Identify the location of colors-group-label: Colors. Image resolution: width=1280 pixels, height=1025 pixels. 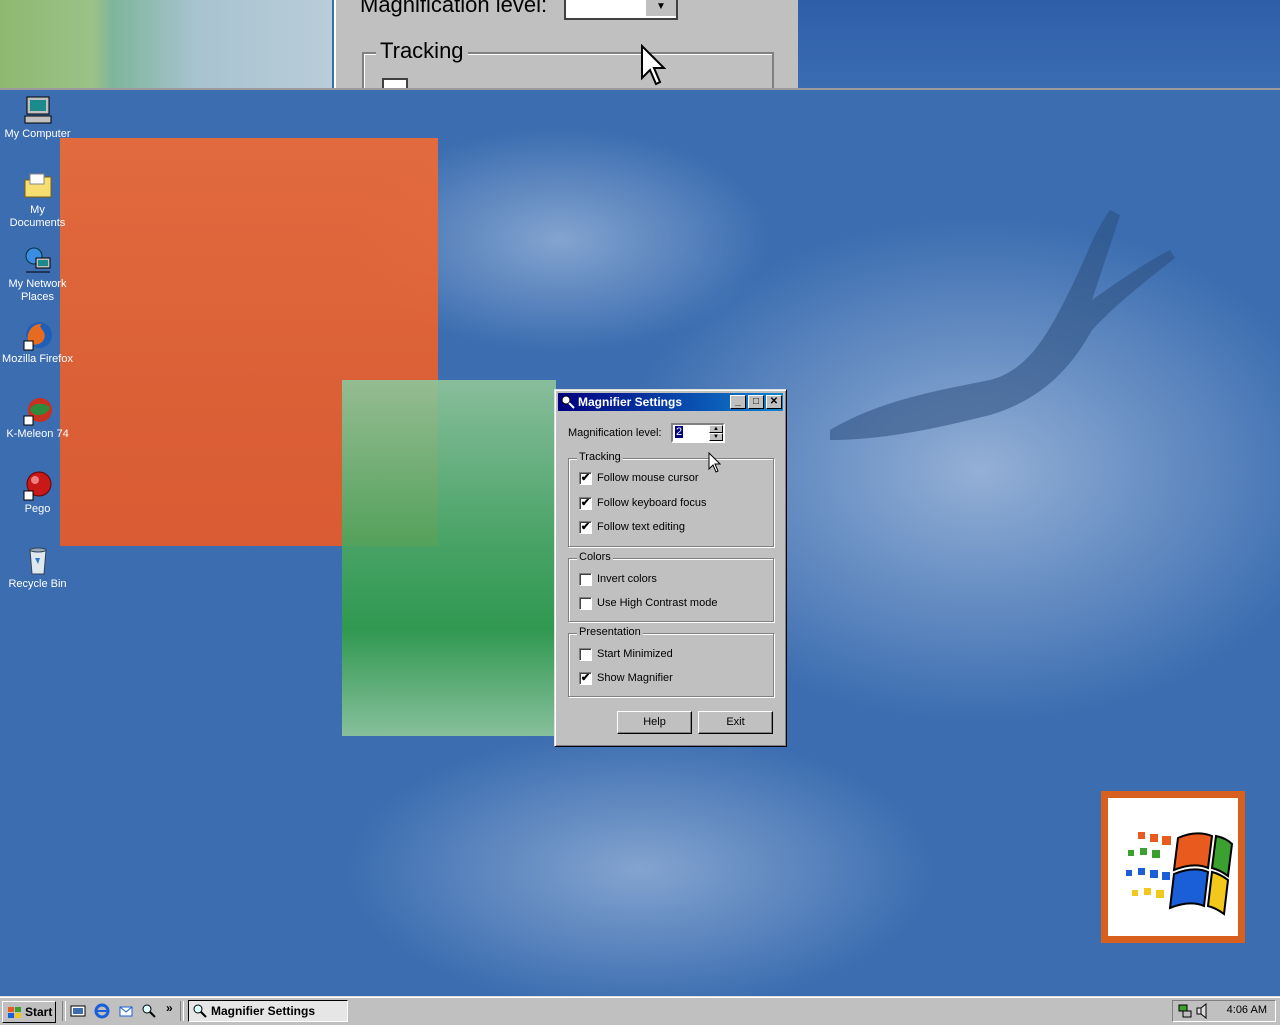
(595, 557).